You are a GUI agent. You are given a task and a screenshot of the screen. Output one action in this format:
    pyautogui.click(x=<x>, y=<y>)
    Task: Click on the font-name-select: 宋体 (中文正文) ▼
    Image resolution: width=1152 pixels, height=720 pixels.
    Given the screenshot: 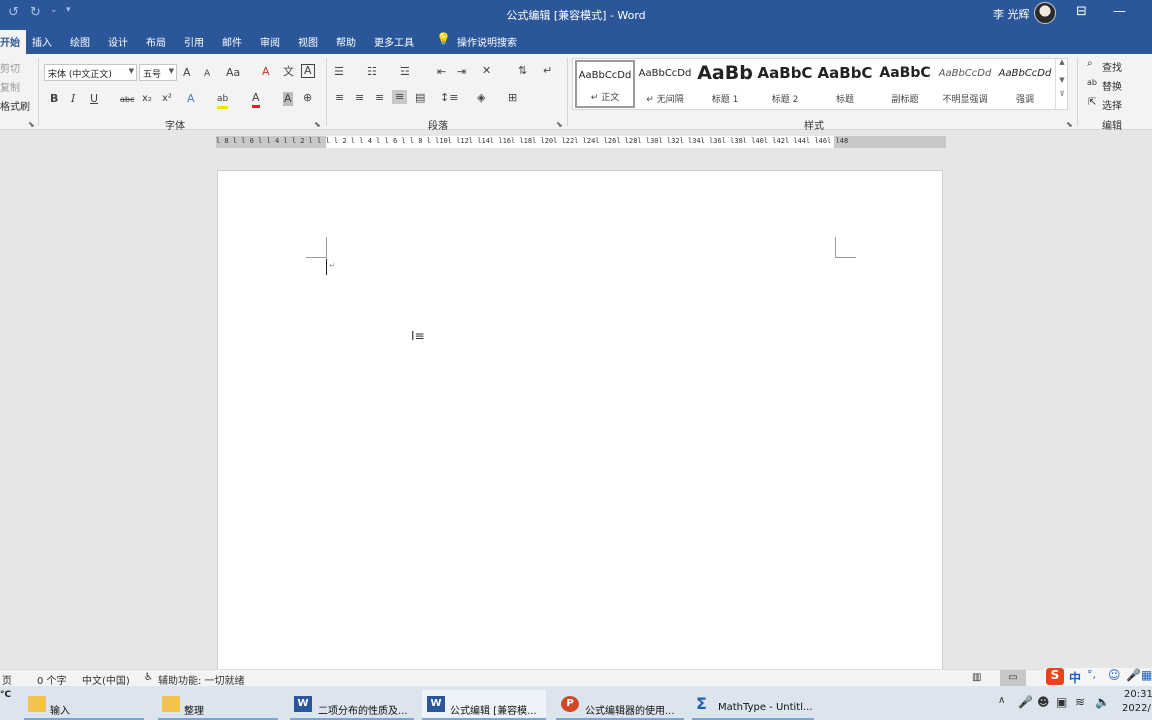 What is the action you would take?
    pyautogui.click(x=90, y=72)
    